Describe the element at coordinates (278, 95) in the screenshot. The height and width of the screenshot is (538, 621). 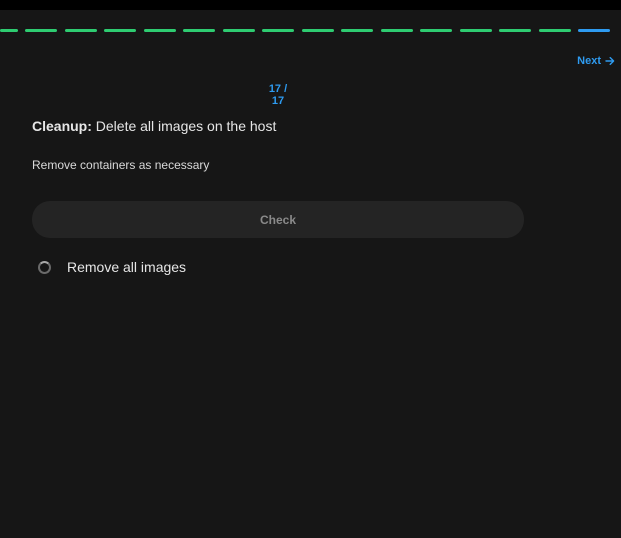
I see `step-counter: 17 / 17` at that location.